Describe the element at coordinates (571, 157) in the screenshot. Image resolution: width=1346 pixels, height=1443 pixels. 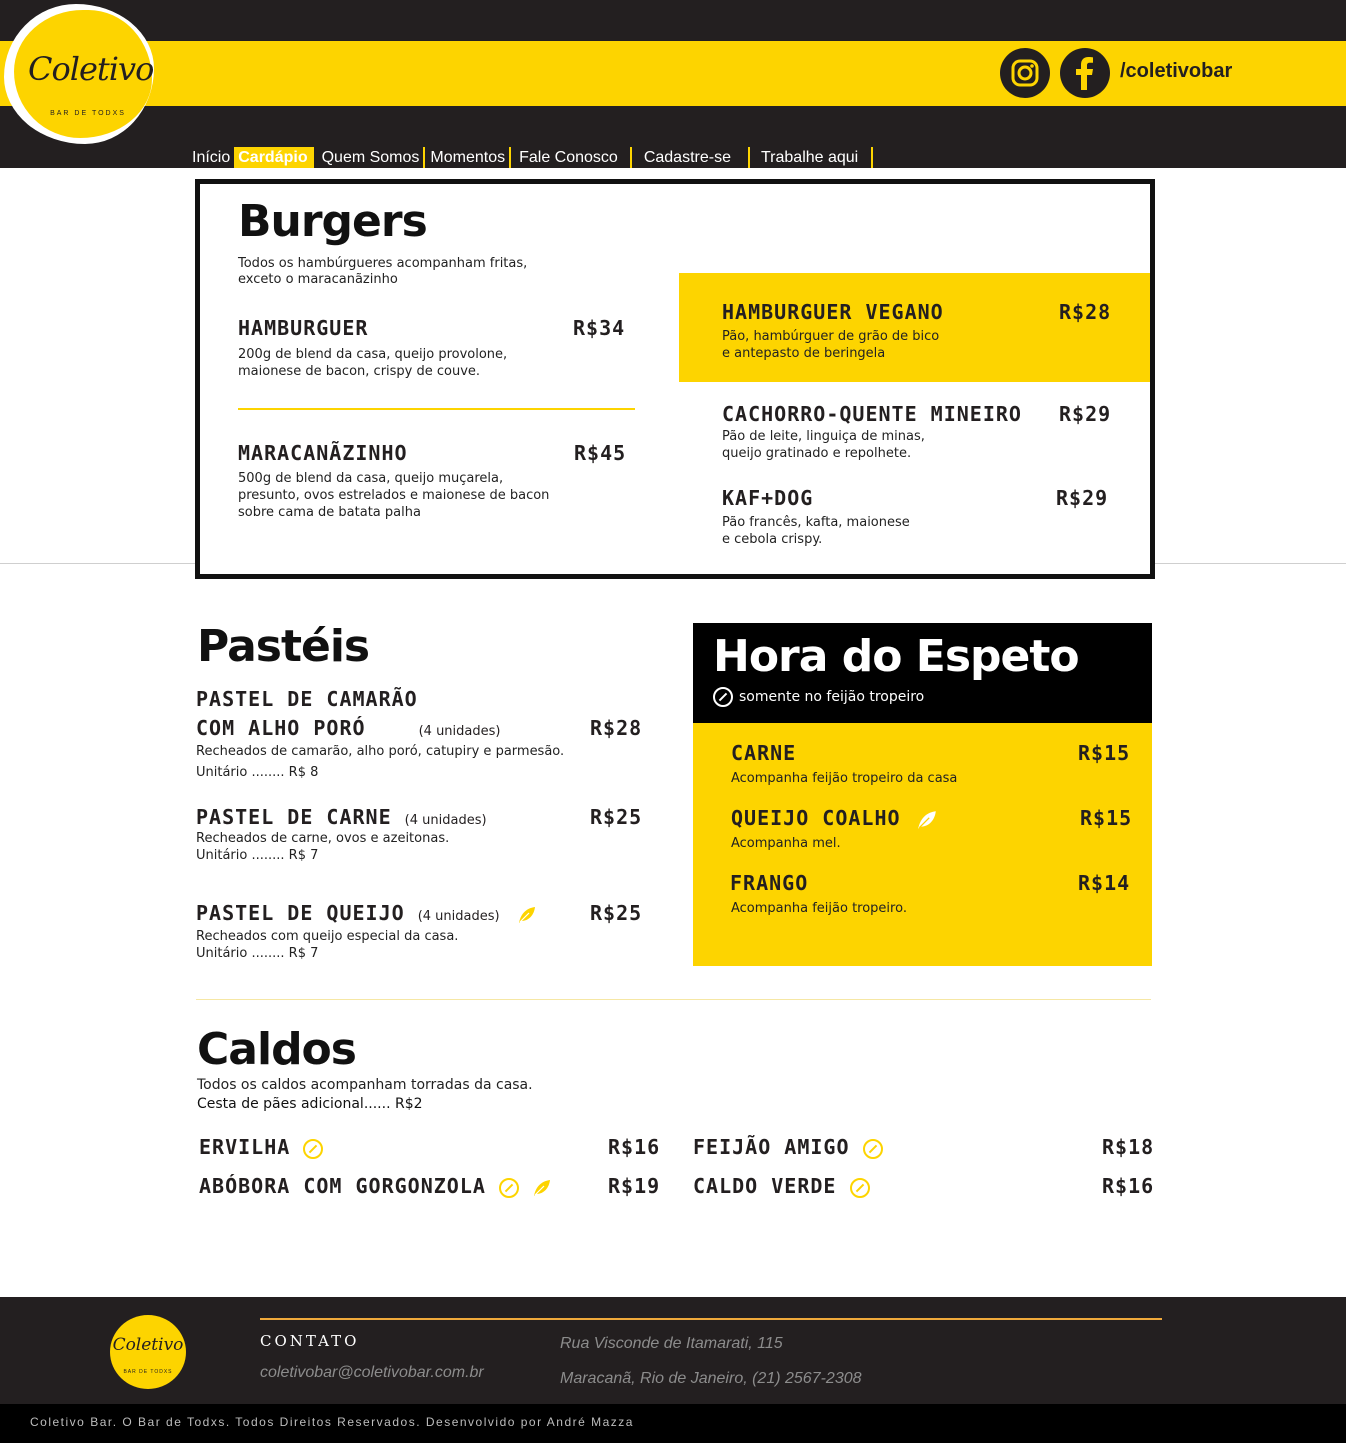
I see `nav-item-fale-conosco: Fale Conosco` at that location.